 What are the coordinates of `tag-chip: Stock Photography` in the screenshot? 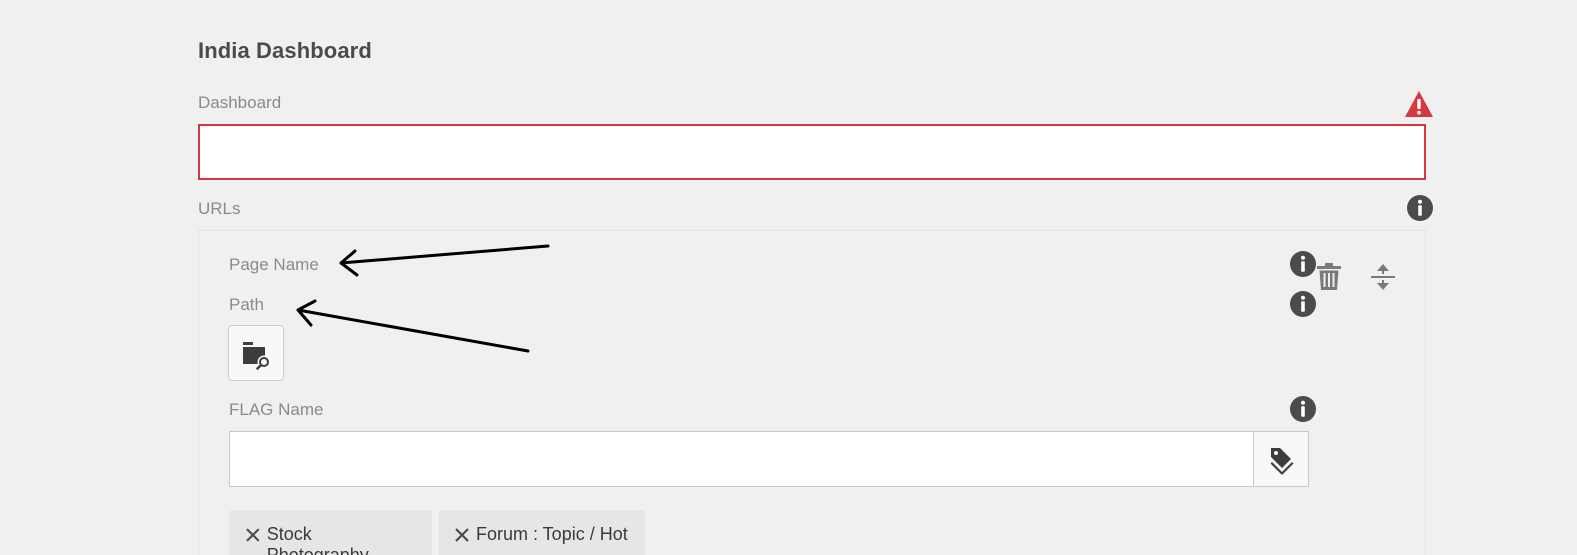 It's located at (330, 532).